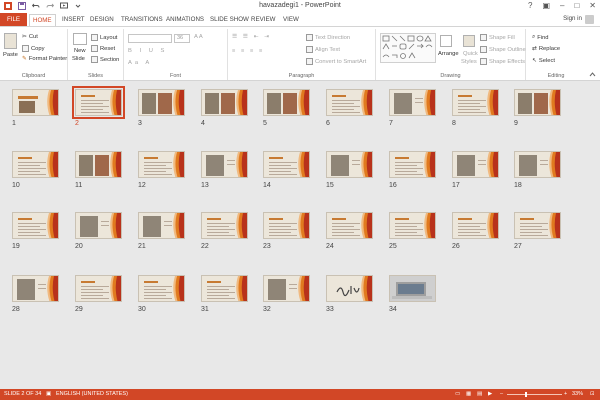 The width and height of the screenshot is (600, 400). I want to click on font-grow-shrink: A A, so click(198, 37).